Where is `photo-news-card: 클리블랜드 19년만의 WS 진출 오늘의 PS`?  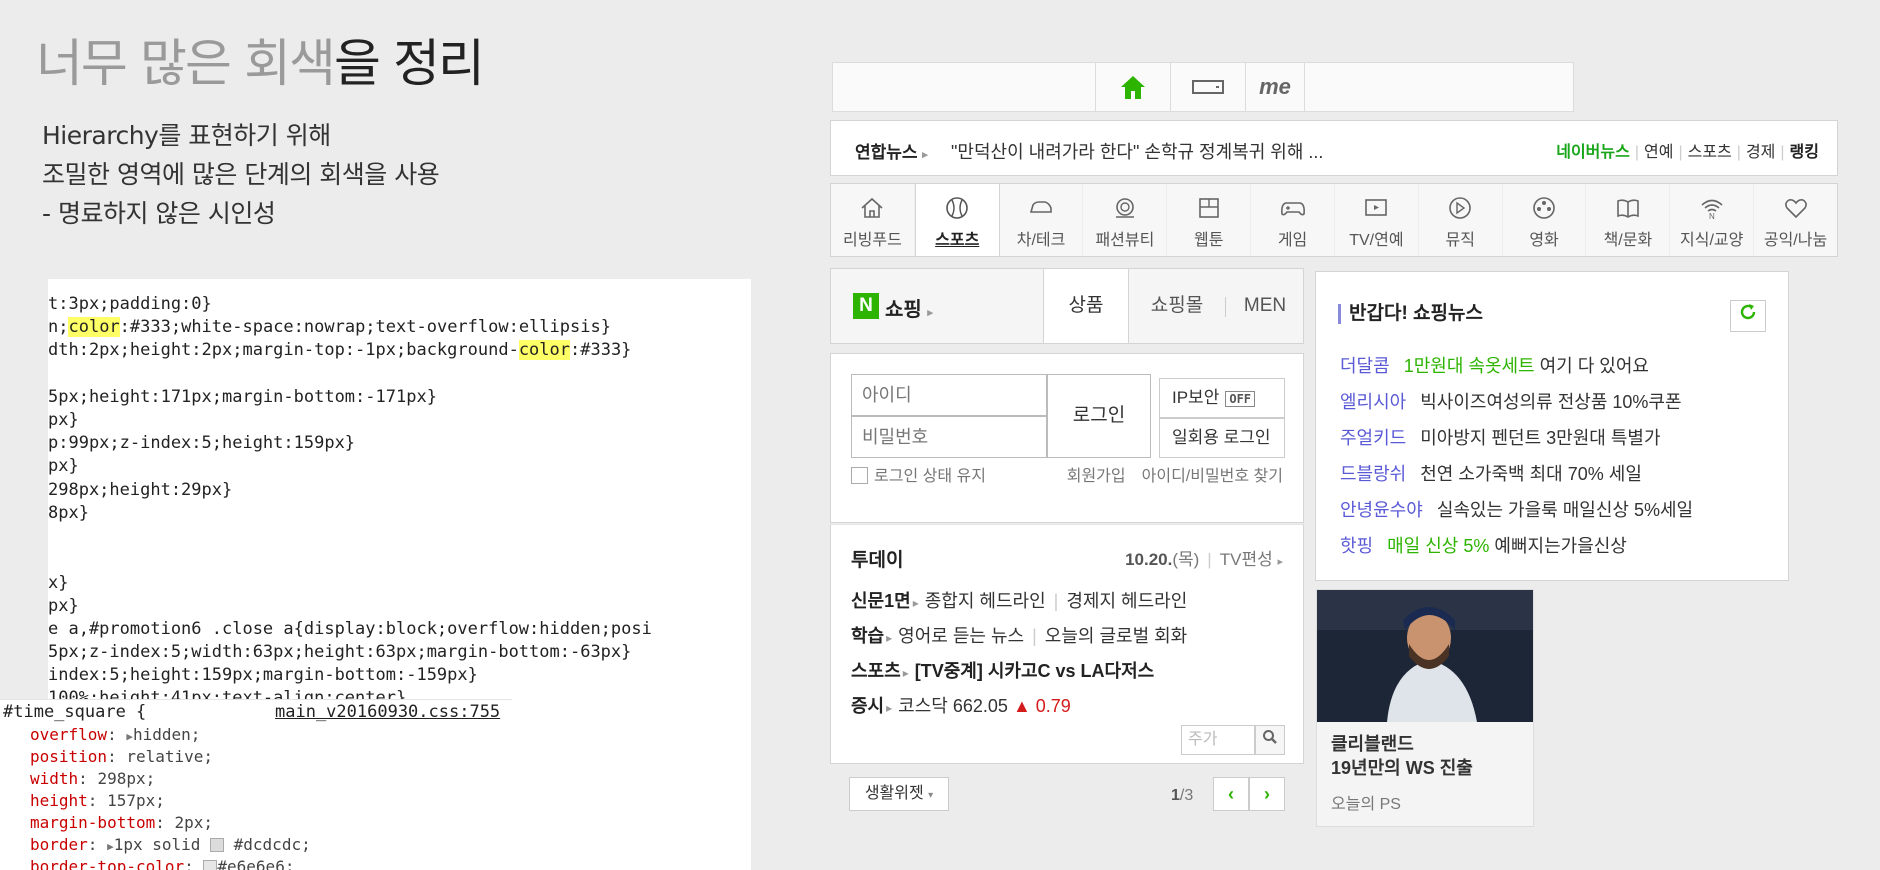 photo-news-card: 클리블랜드 19년만의 WS 진출 오늘의 PS is located at coordinates (1425, 708).